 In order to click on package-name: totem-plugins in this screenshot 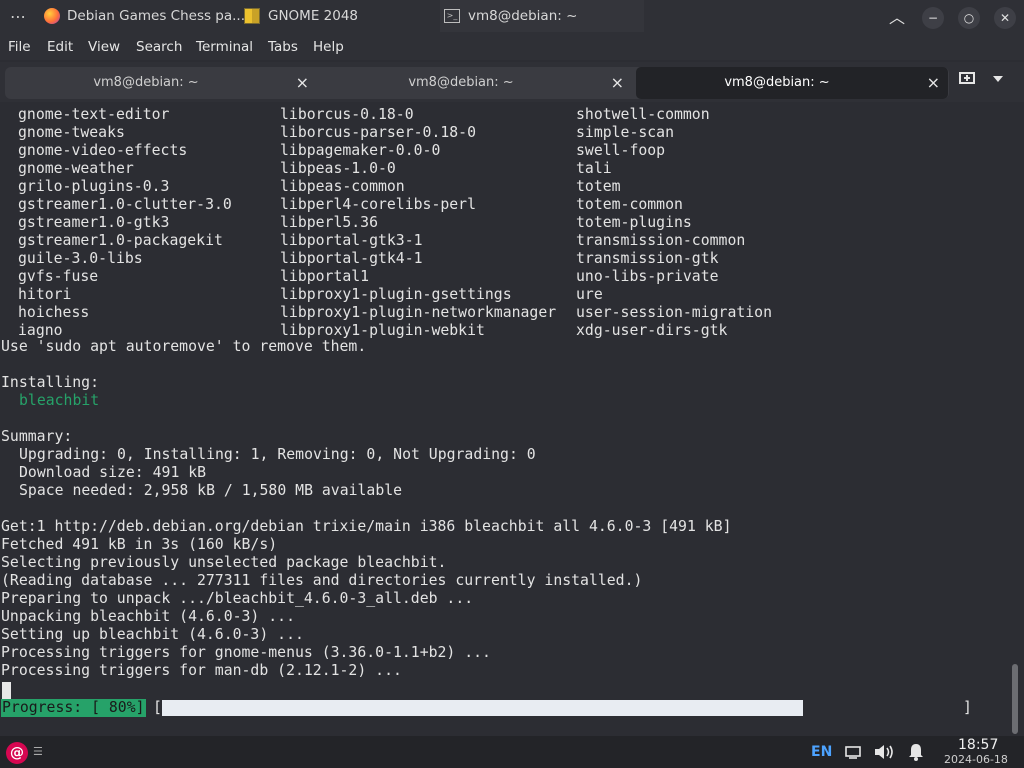, I will do `click(634, 222)`.